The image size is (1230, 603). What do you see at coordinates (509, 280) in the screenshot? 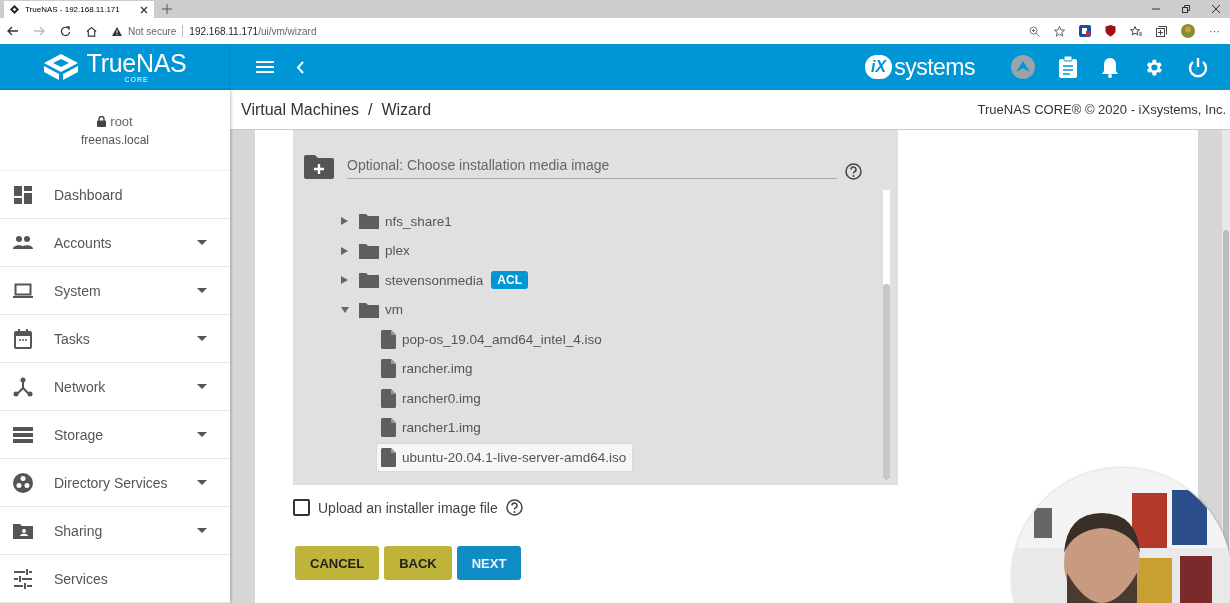
I see `acl-badge: ACL` at bounding box center [509, 280].